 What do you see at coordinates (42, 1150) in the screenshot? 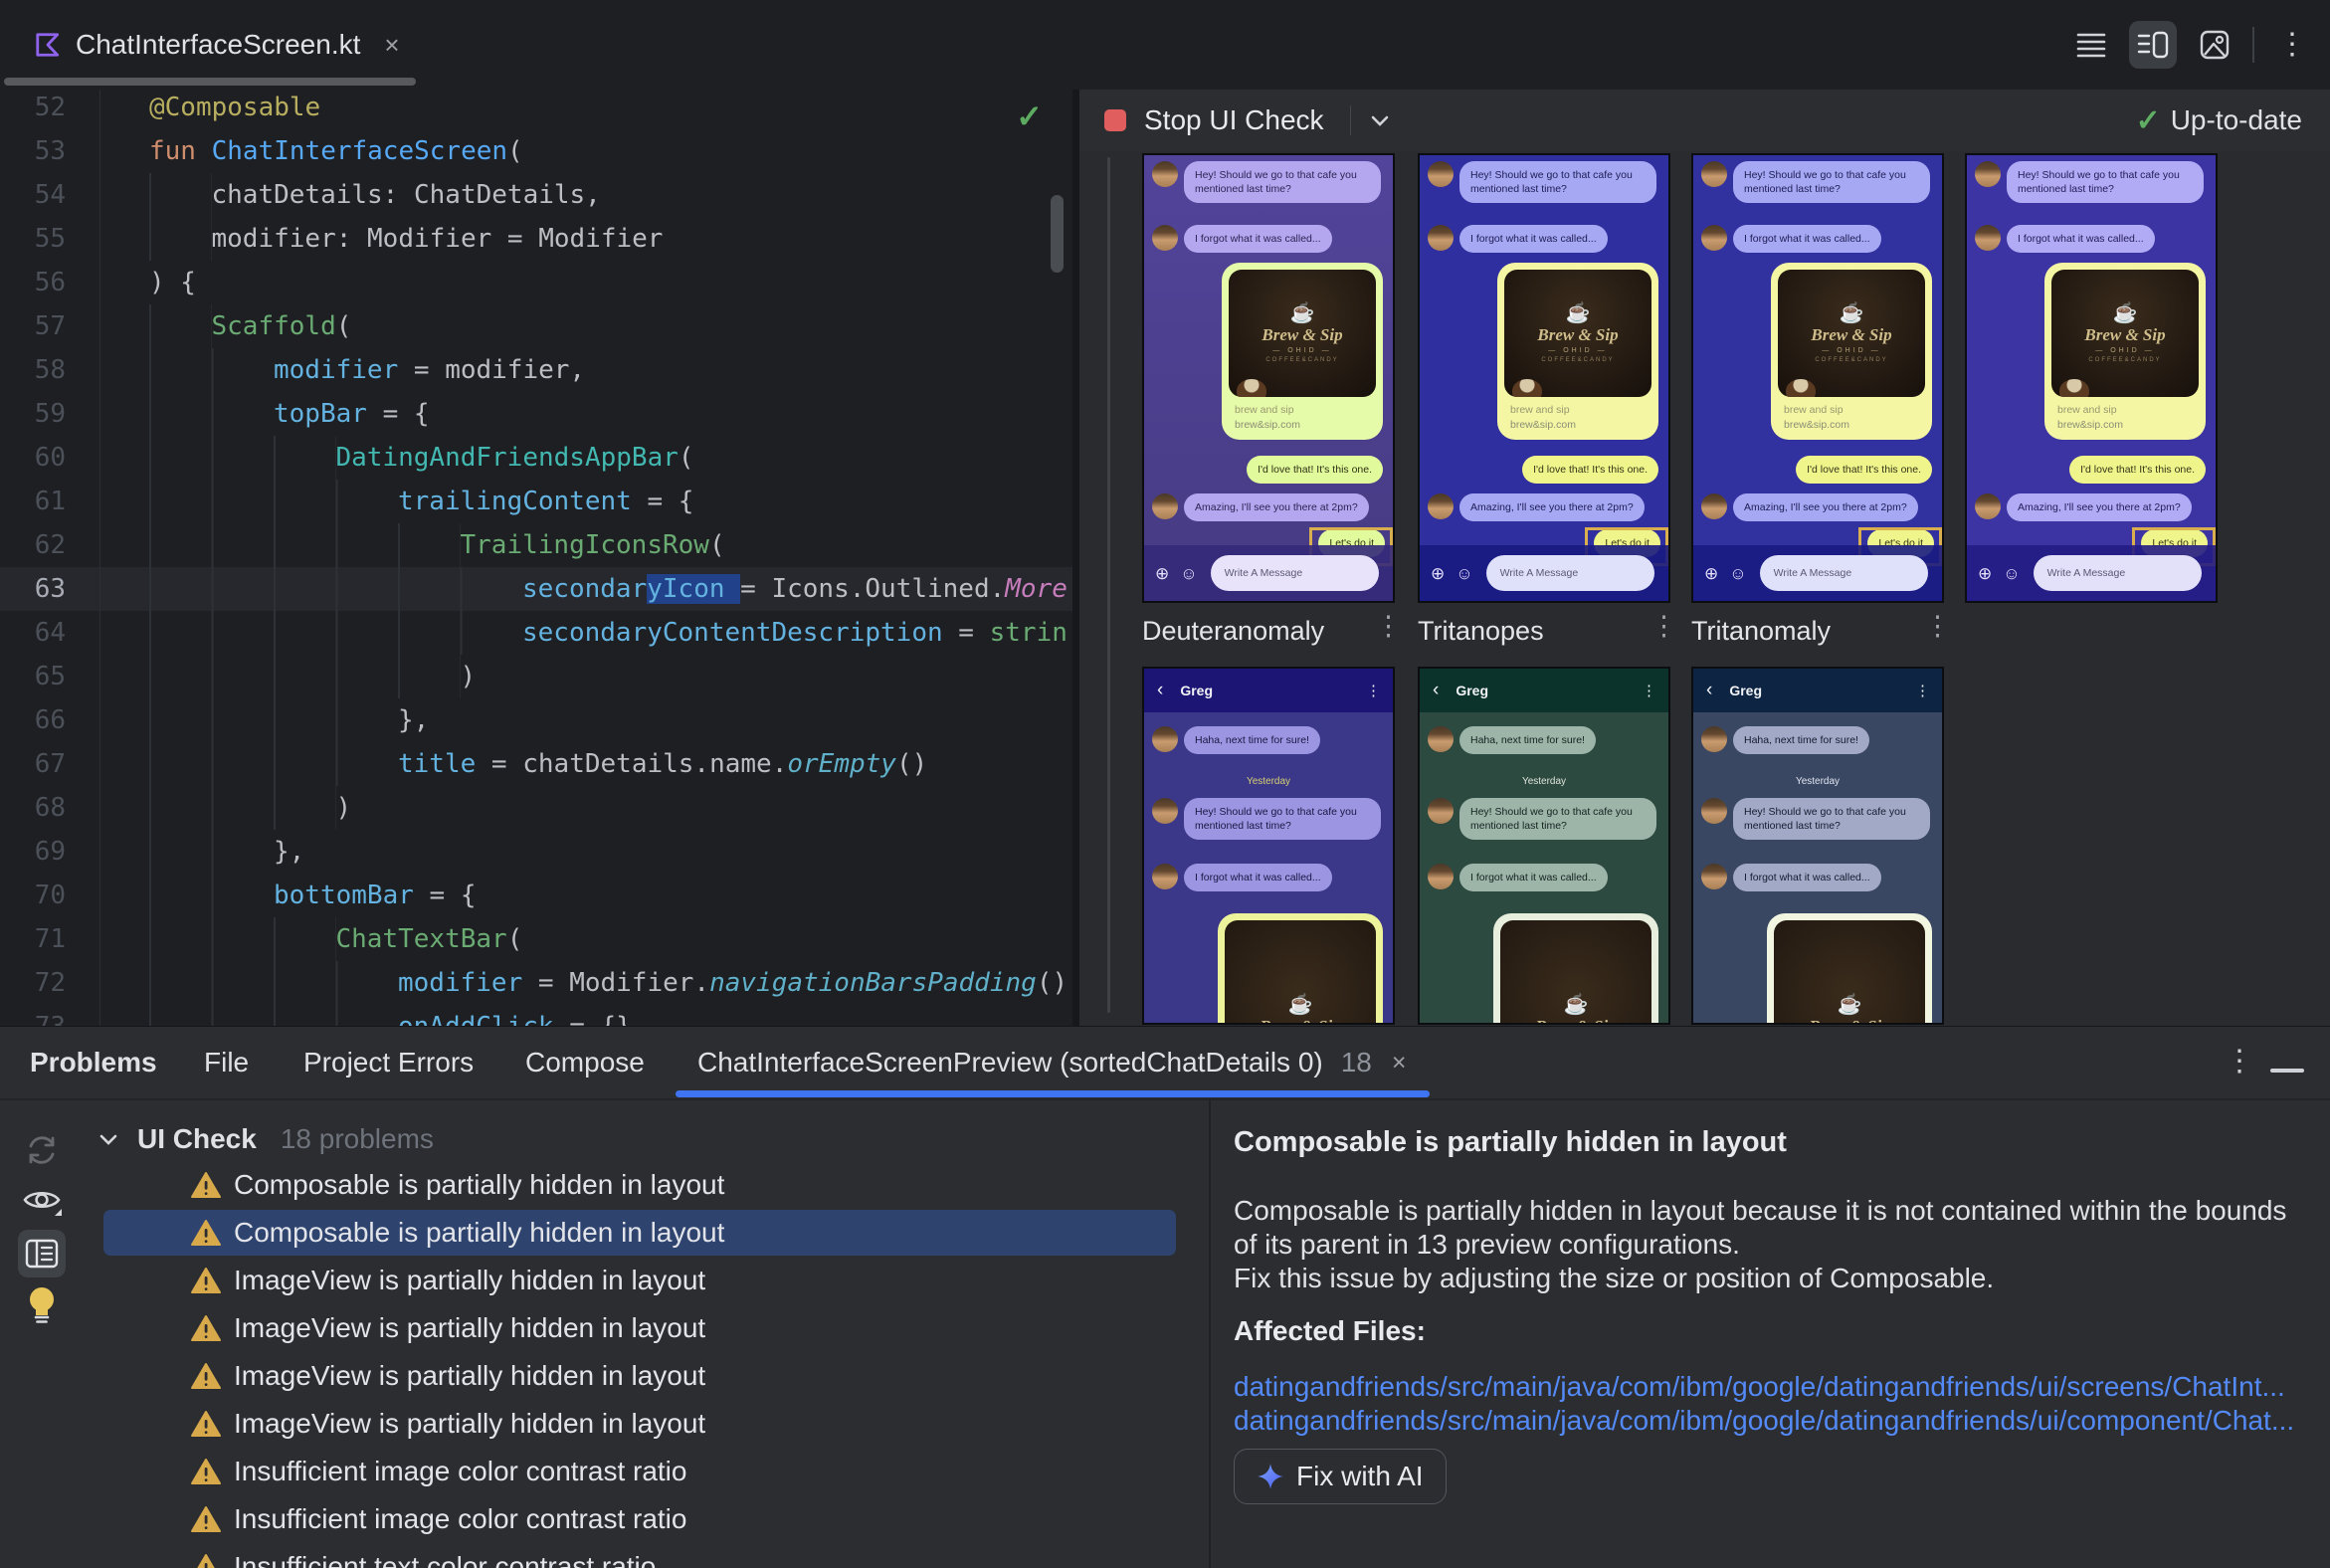
I see `refresh-button` at bounding box center [42, 1150].